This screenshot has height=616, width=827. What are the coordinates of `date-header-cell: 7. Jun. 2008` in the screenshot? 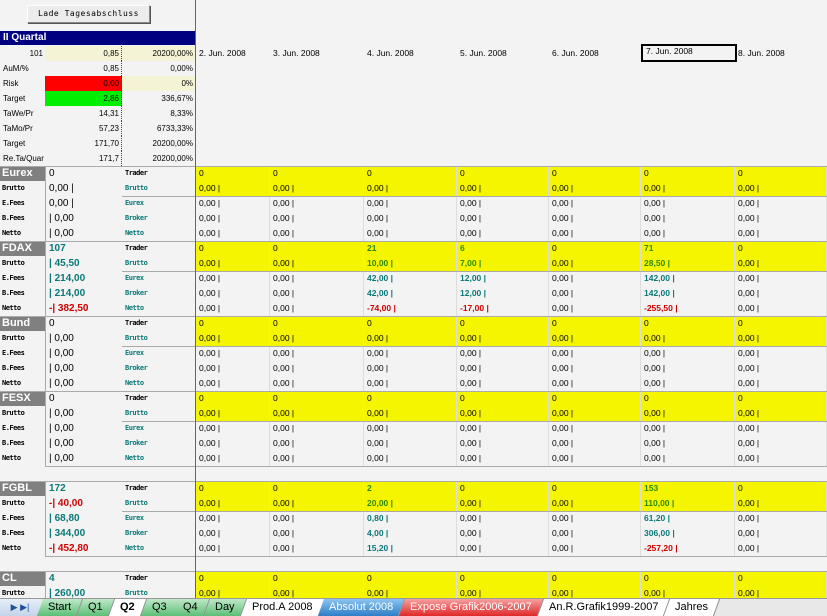 It's located at (689, 53).